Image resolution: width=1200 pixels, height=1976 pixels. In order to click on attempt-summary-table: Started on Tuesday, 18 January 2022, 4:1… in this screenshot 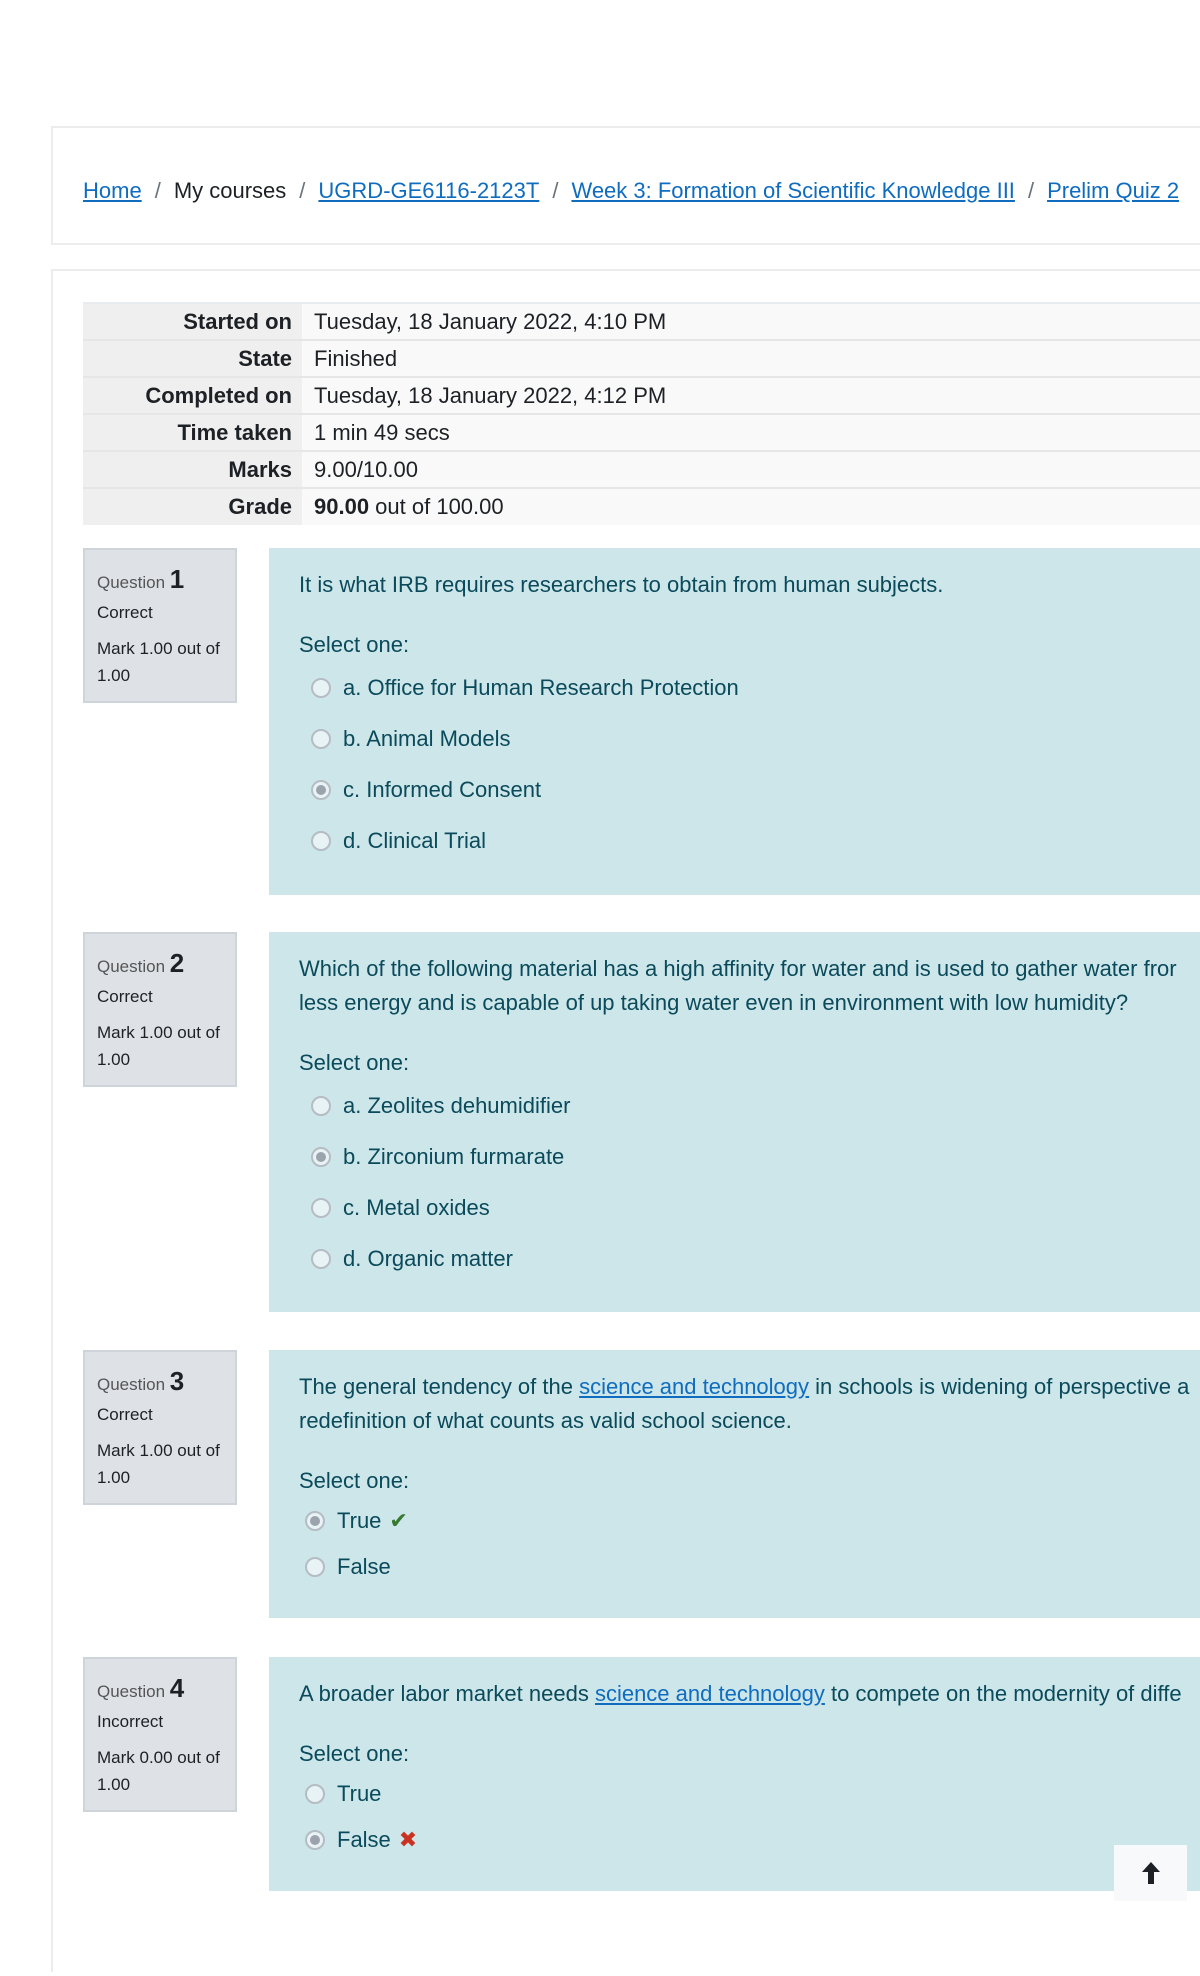, I will do `click(641, 413)`.